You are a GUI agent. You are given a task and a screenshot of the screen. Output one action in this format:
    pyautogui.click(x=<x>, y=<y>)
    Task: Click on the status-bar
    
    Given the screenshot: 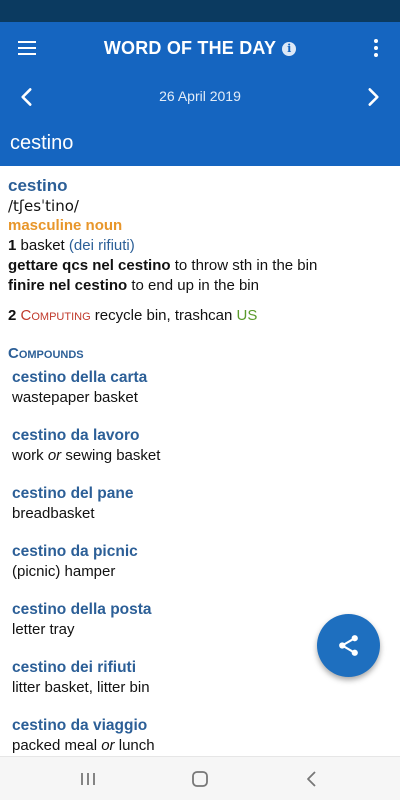 What is the action you would take?
    pyautogui.click(x=200, y=11)
    